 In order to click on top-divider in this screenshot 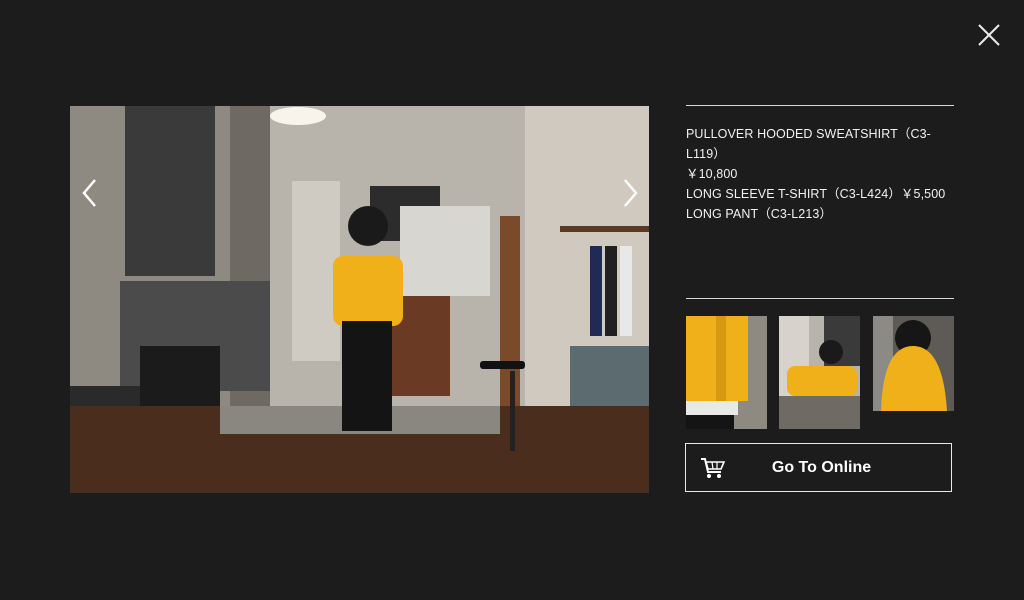, I will do `click(820, 105)`.